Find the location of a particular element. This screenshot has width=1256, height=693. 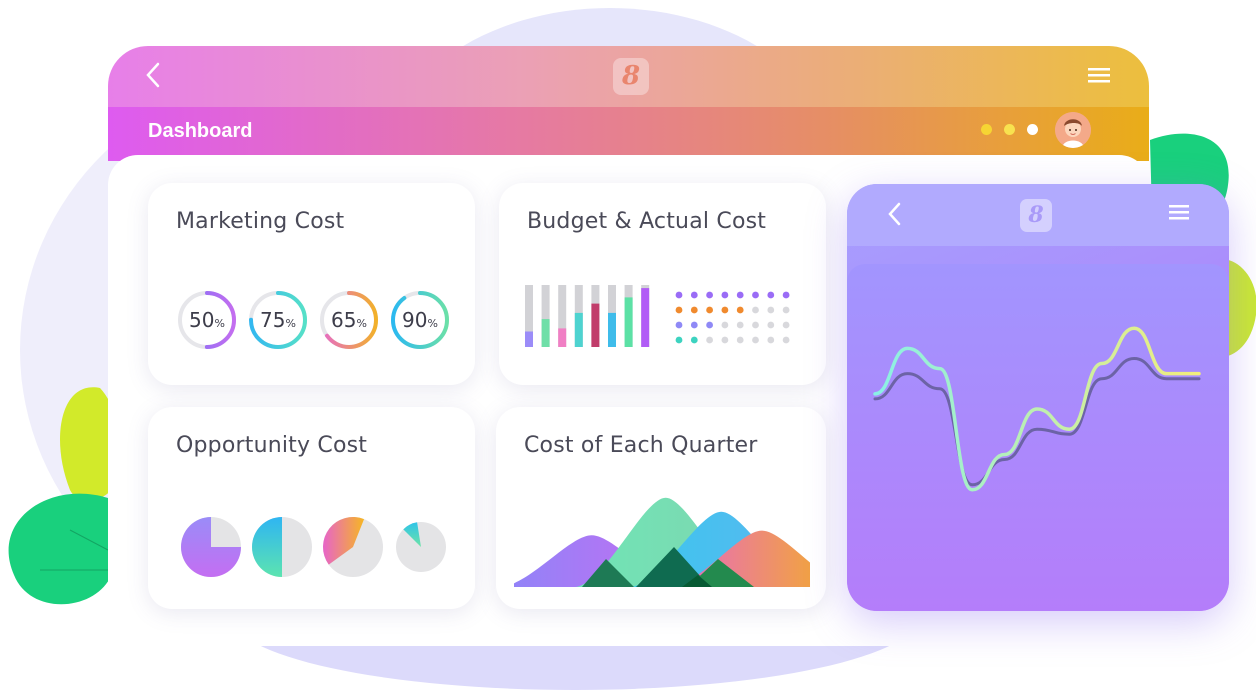

budget-actual-cost-card: Budget & Actual Cost is located at coordinates (662, 284).